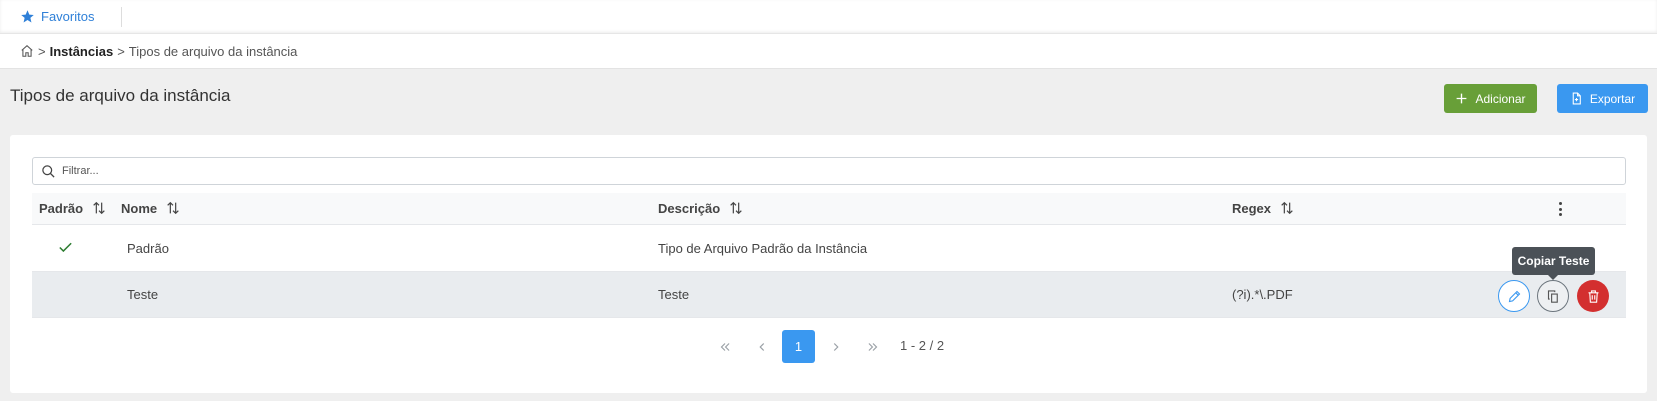 The height and width of the screenshot is (401, 1657). What do you see at coordinates (1262, 294) in the screenshot?
I see `cell-regex: (?i).*\.PDF` at bounding box center [1262, 294].